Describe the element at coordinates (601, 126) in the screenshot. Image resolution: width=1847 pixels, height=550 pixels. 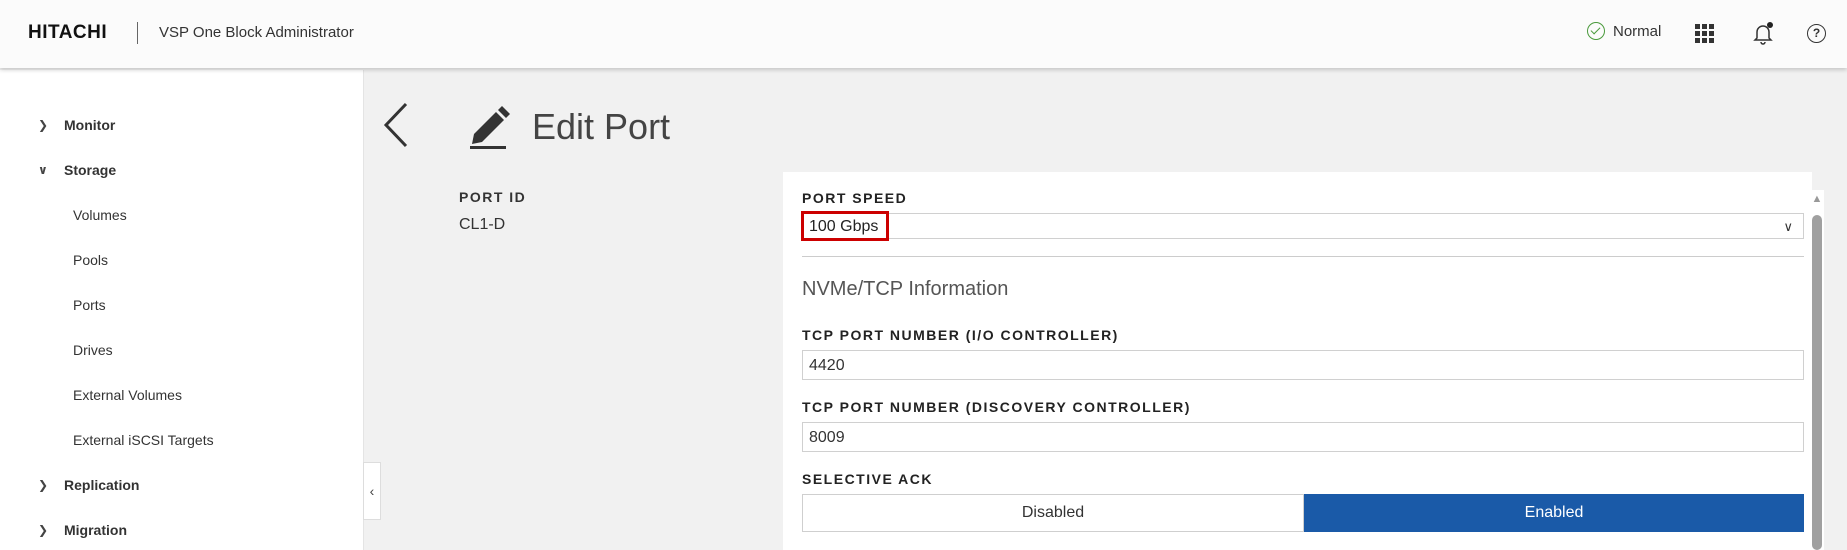
I see `page-title: Edit Port` at that location.